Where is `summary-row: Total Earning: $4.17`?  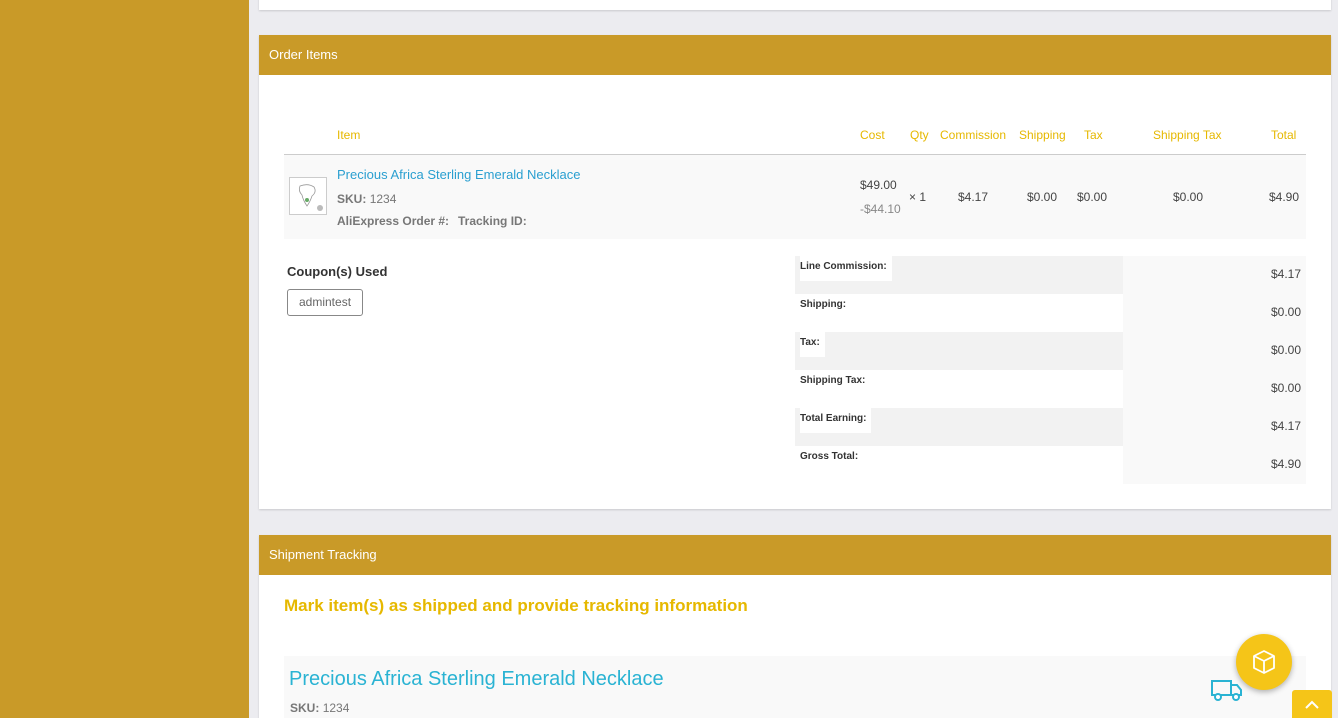 summary-row: Total Earning: $4.17 is located at coordinates (1050, 427).